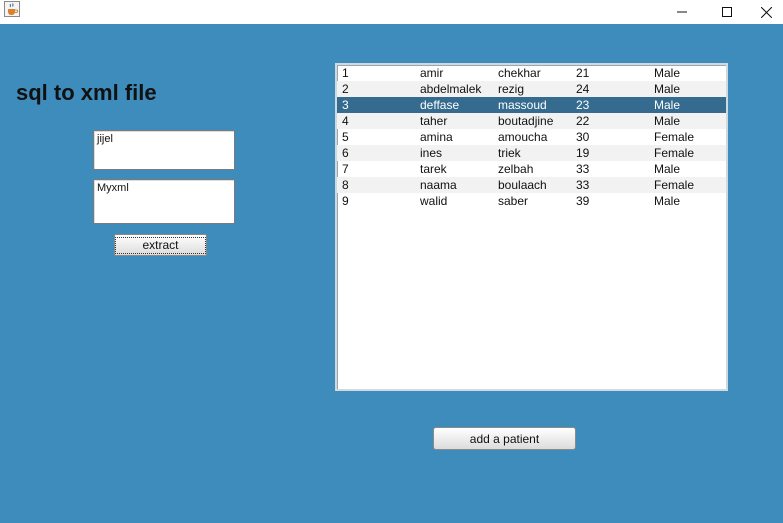  I want to click on extract-button-label: extract, so click(160, 245).